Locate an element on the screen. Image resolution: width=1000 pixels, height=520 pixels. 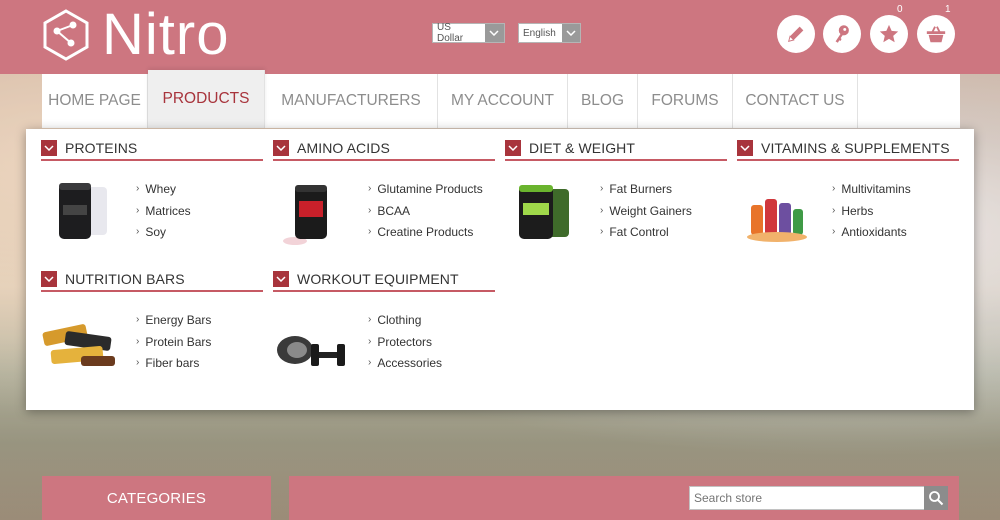
category-title: DIET & WEIGHT is located at coordinates (582, 148).